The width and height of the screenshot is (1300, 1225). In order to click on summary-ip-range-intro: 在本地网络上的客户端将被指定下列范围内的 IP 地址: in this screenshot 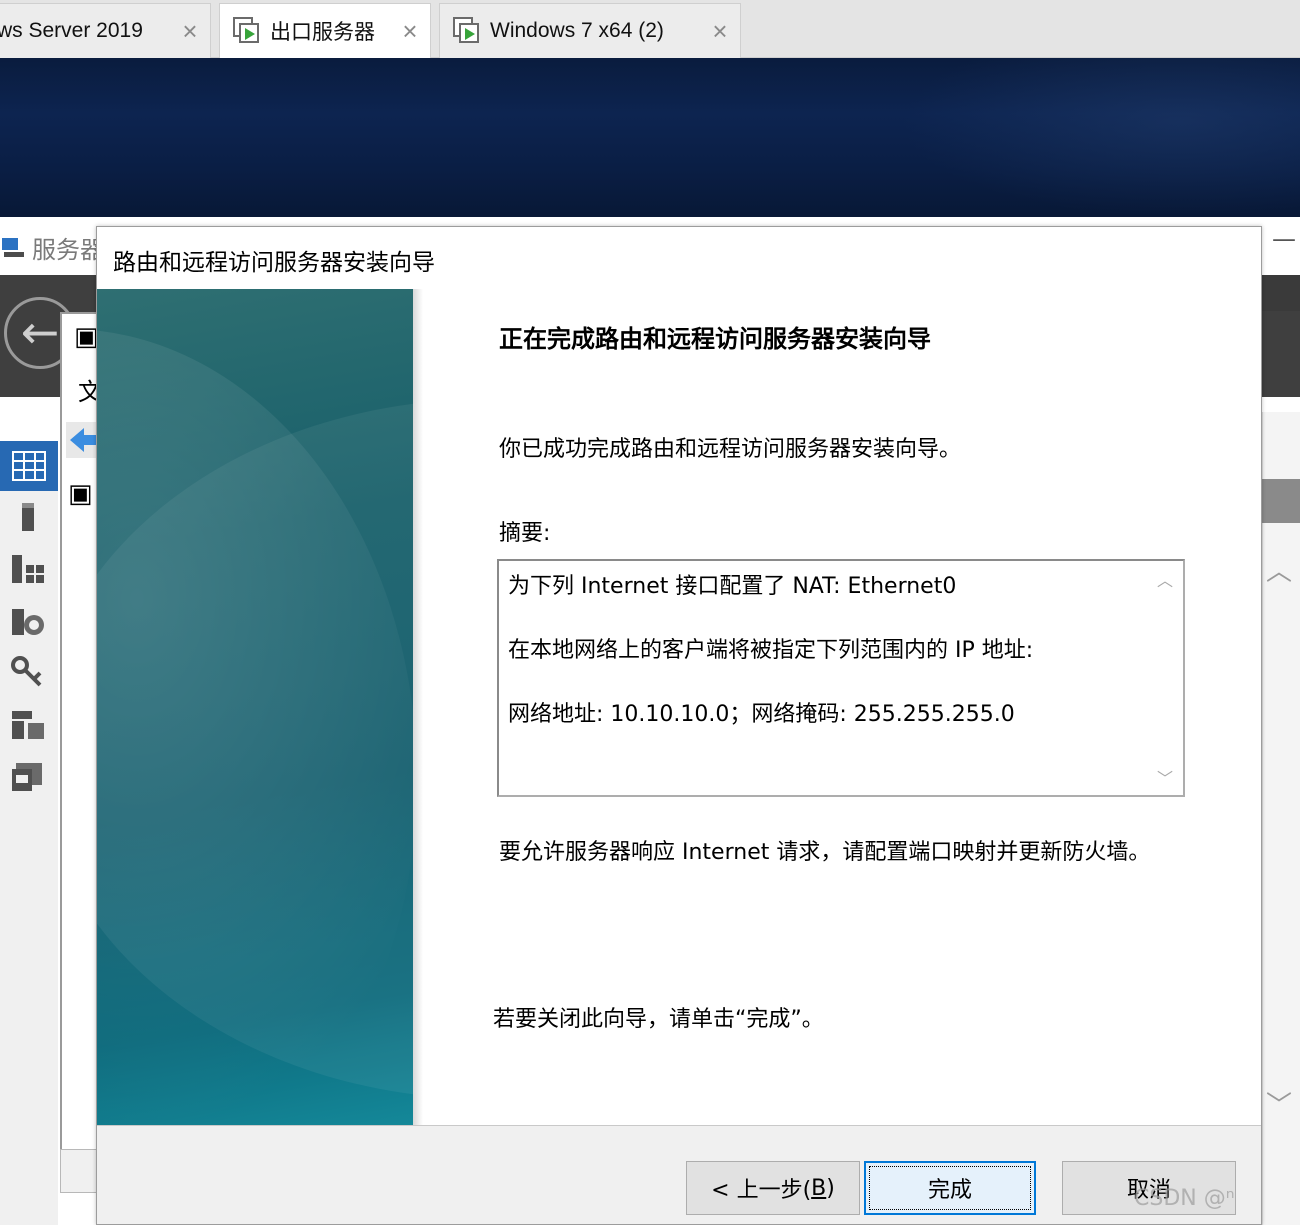, I will do `click(771, 650)`.